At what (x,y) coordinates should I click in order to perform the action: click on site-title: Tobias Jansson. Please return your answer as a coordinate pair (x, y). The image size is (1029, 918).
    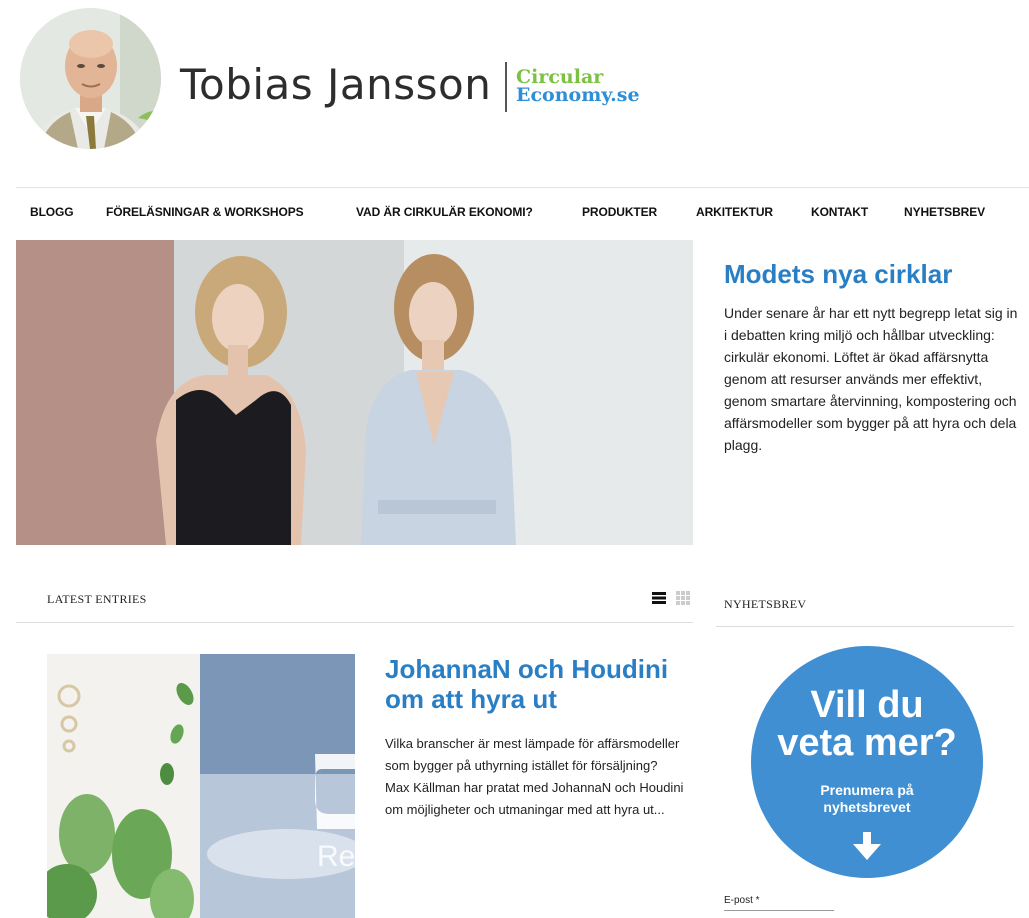
    Looking at the image, I should click on (335, 84).